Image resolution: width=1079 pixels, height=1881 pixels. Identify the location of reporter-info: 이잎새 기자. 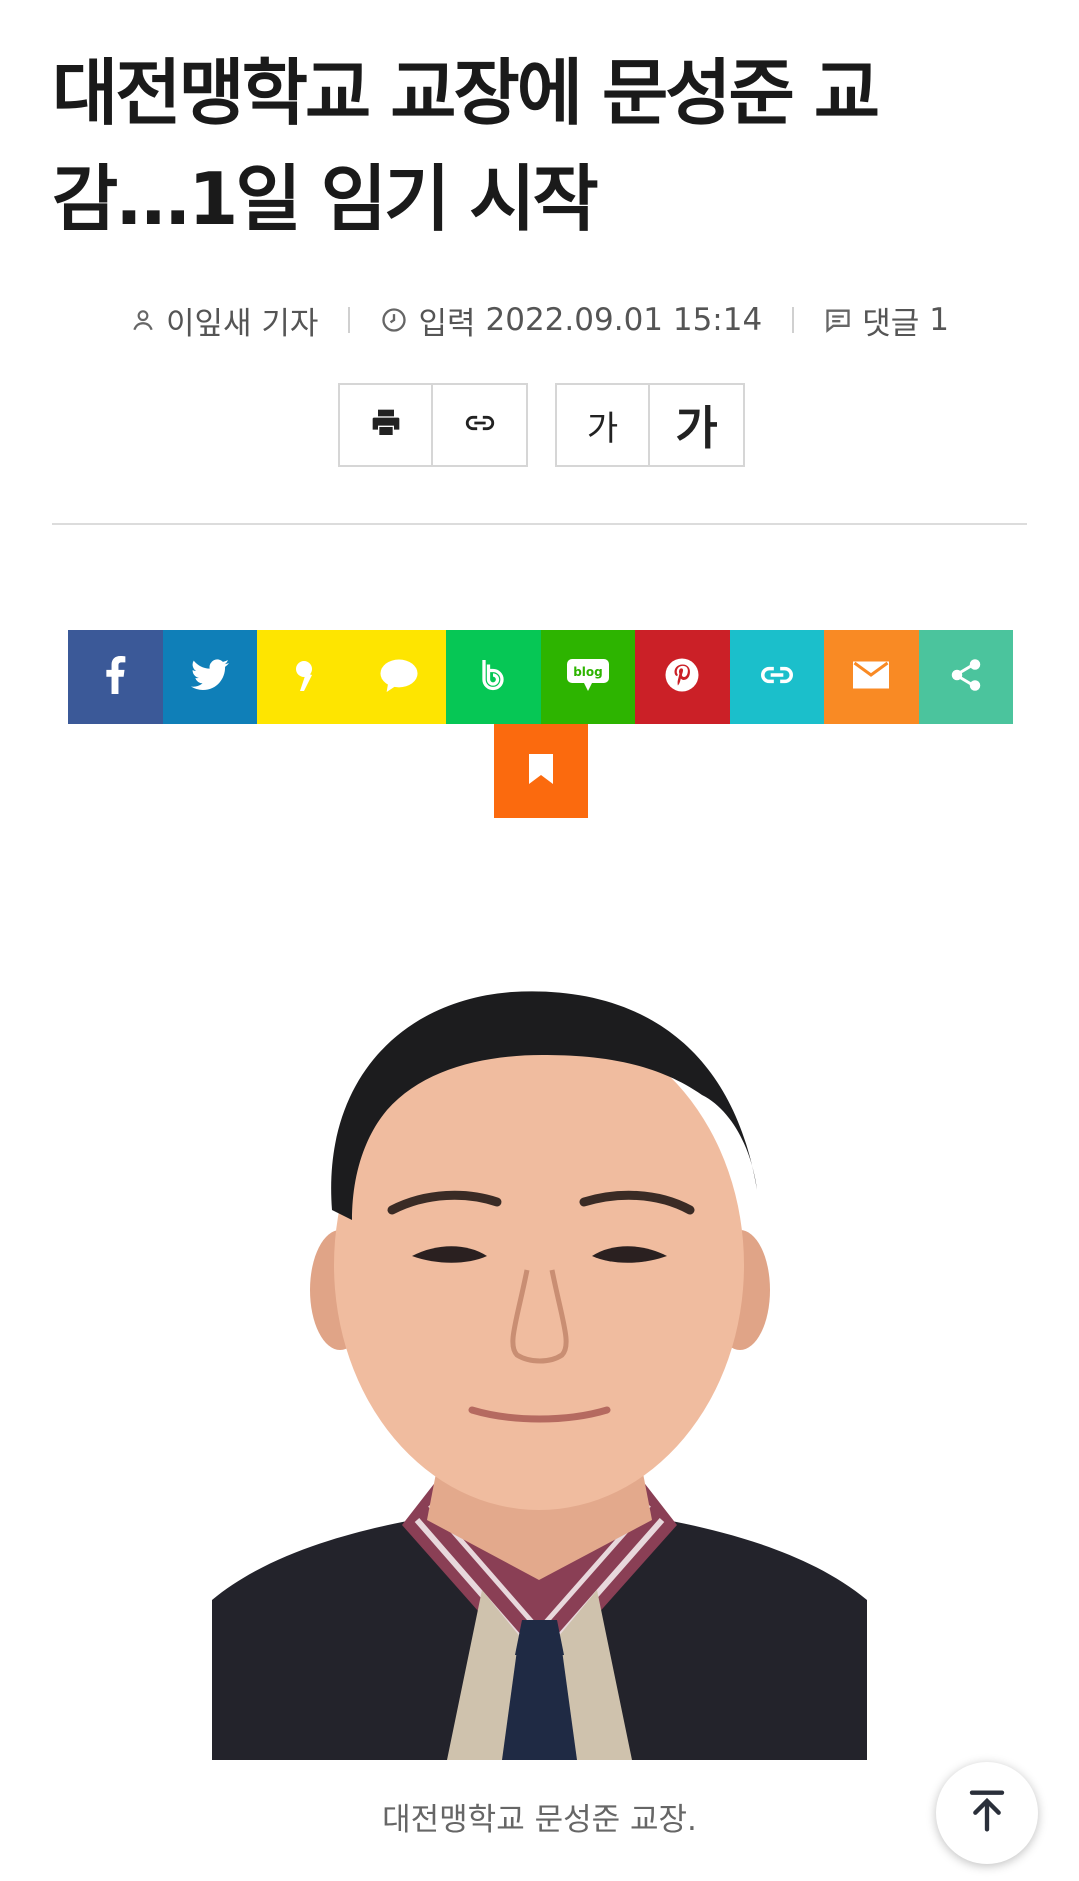
(224, 320).